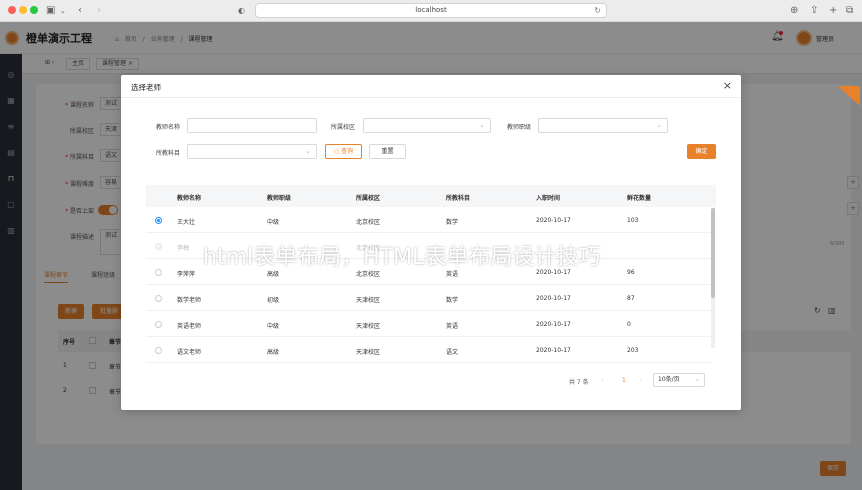 The image size is (862, 490). What do you see at coordinates (519, 127) in the screenshot?
I see `level-label: 教师职级` at bounding box center [519, 127].